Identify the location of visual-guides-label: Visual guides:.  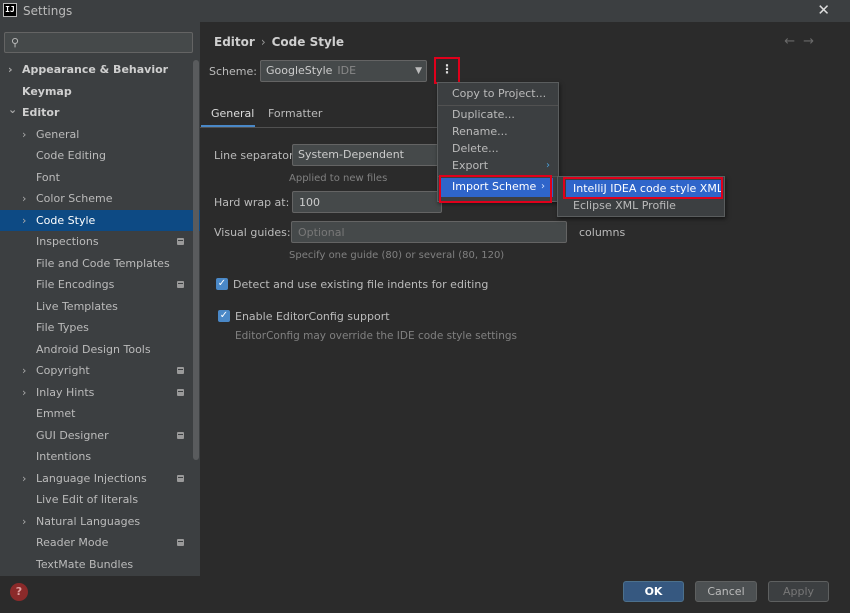
(252, 232).